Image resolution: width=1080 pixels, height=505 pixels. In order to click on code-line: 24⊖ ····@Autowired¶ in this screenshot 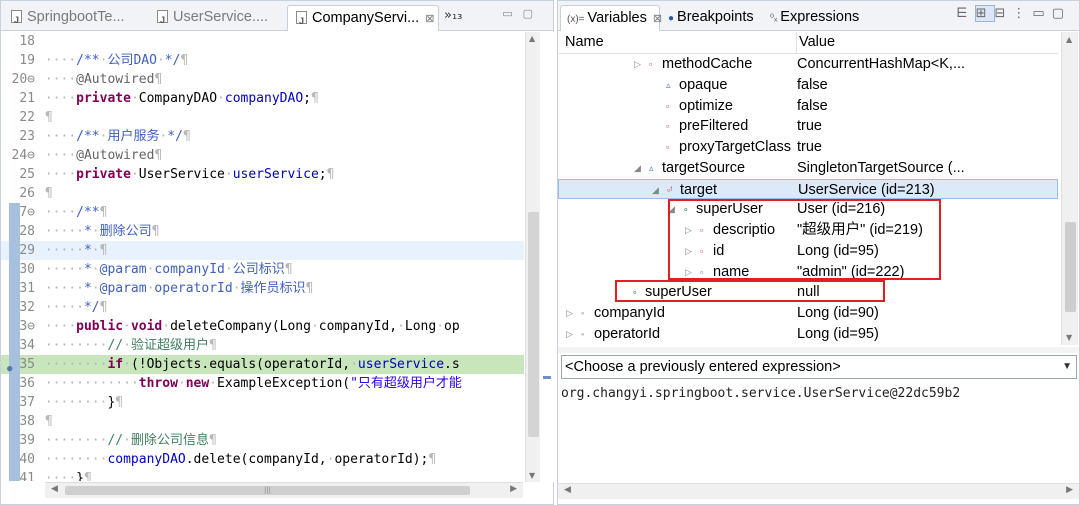, I will do `click(262, 155)`.